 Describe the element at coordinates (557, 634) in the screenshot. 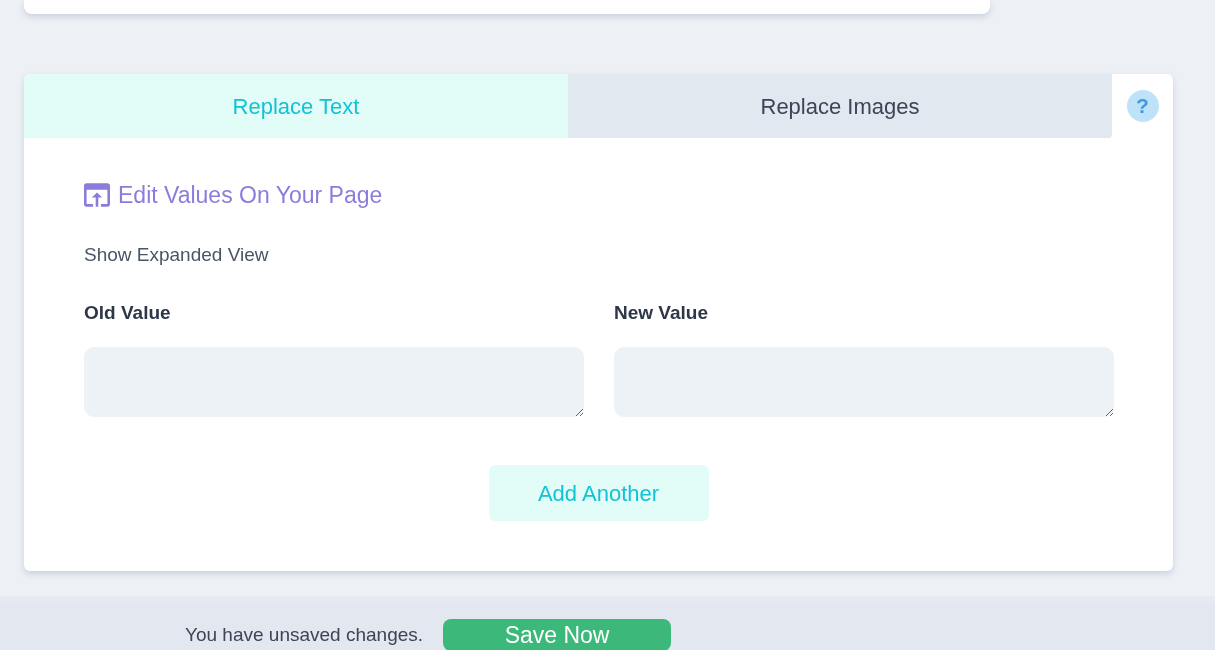

I see `save-now-button: Save Now` at that location.